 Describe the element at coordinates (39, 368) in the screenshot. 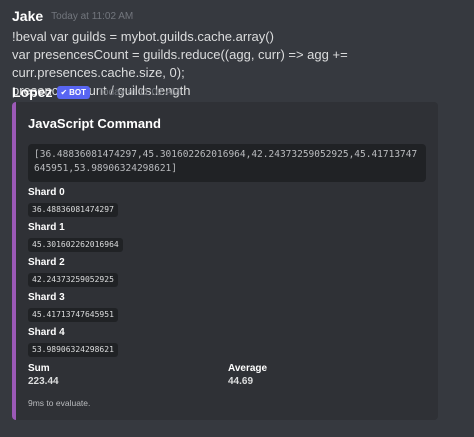

I see `field-name: Sum` at that location.